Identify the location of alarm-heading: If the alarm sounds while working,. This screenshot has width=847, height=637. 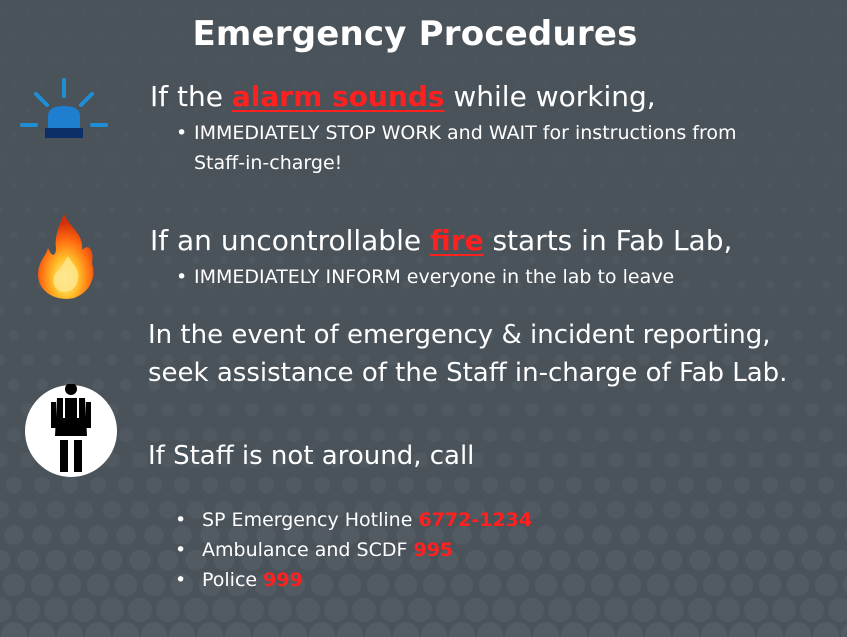
(403, 96).